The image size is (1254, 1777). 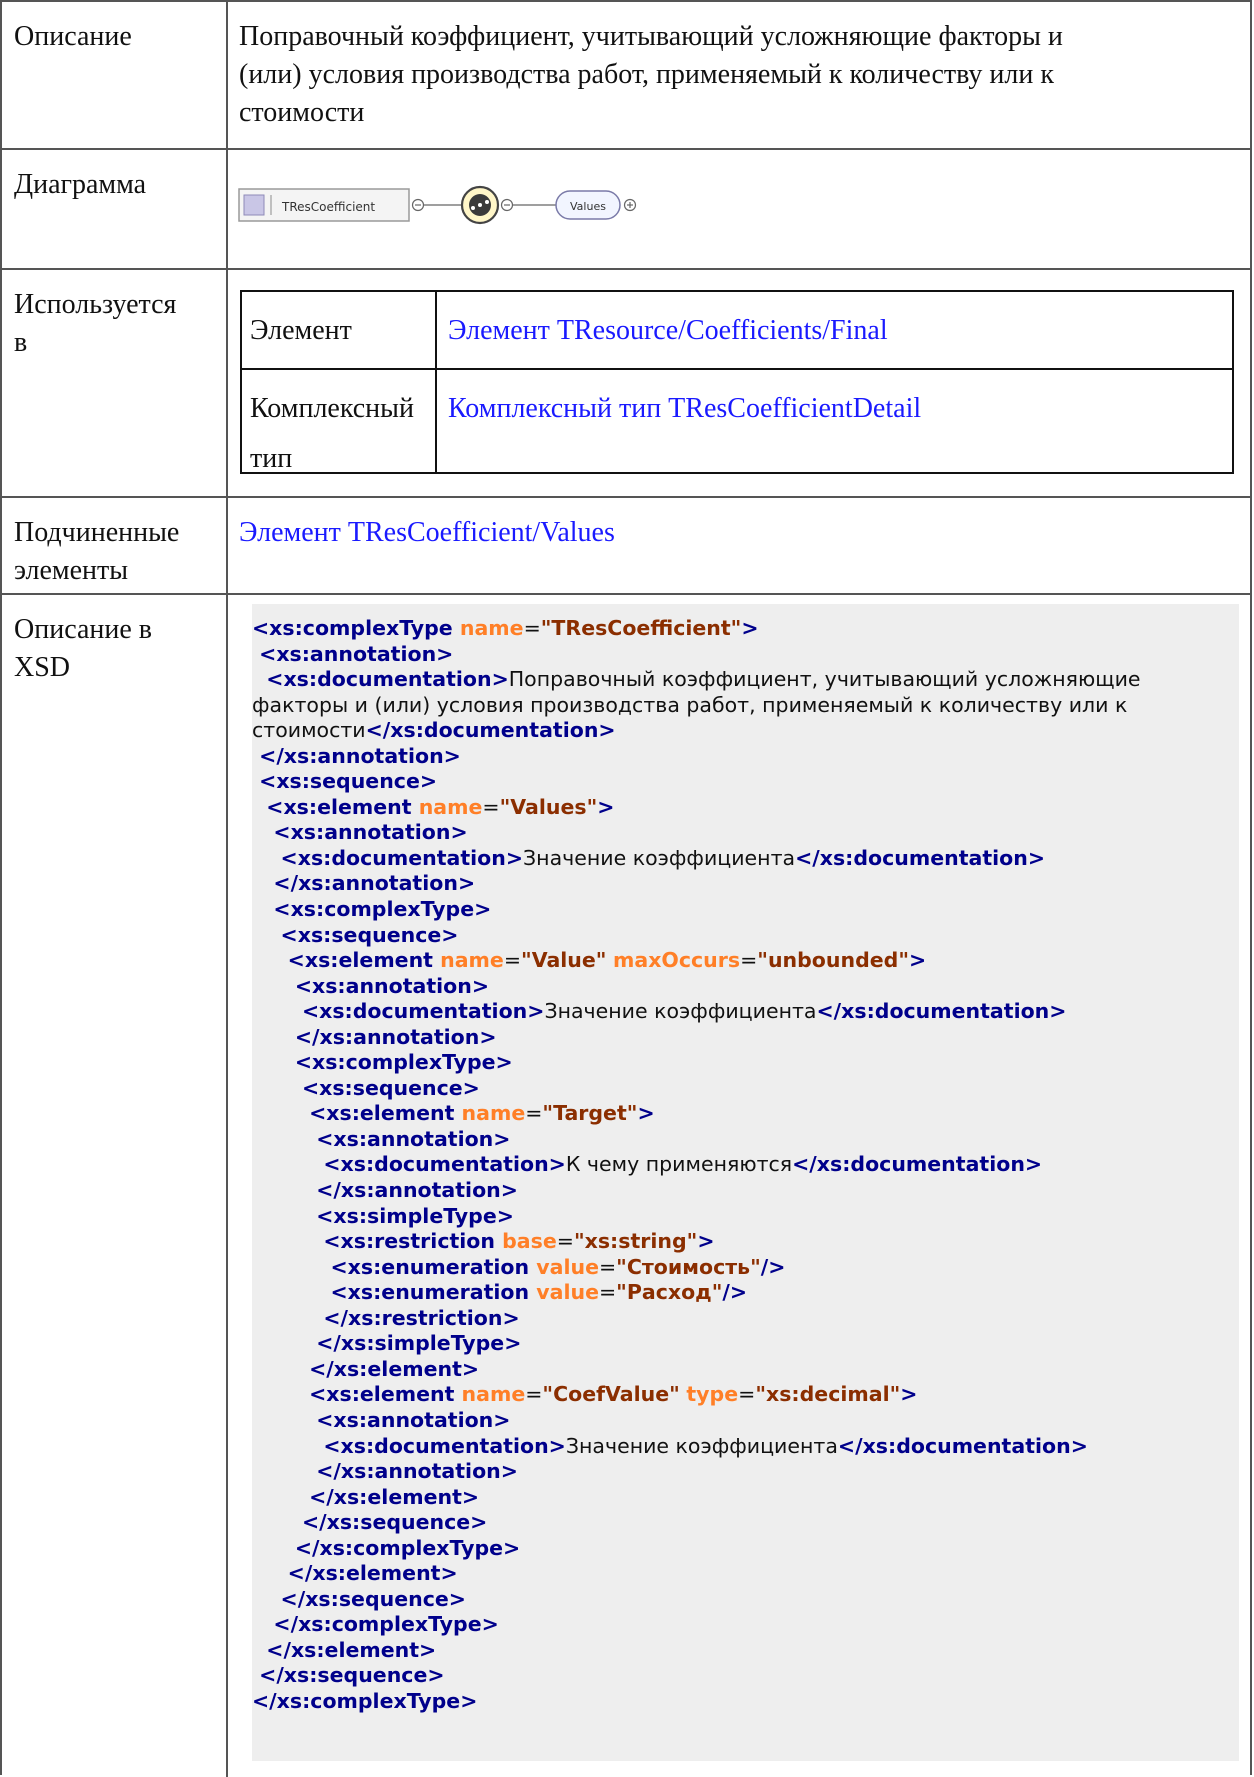 I want to click on diagram-label: Диаграмма, so click(x=115, y=209).